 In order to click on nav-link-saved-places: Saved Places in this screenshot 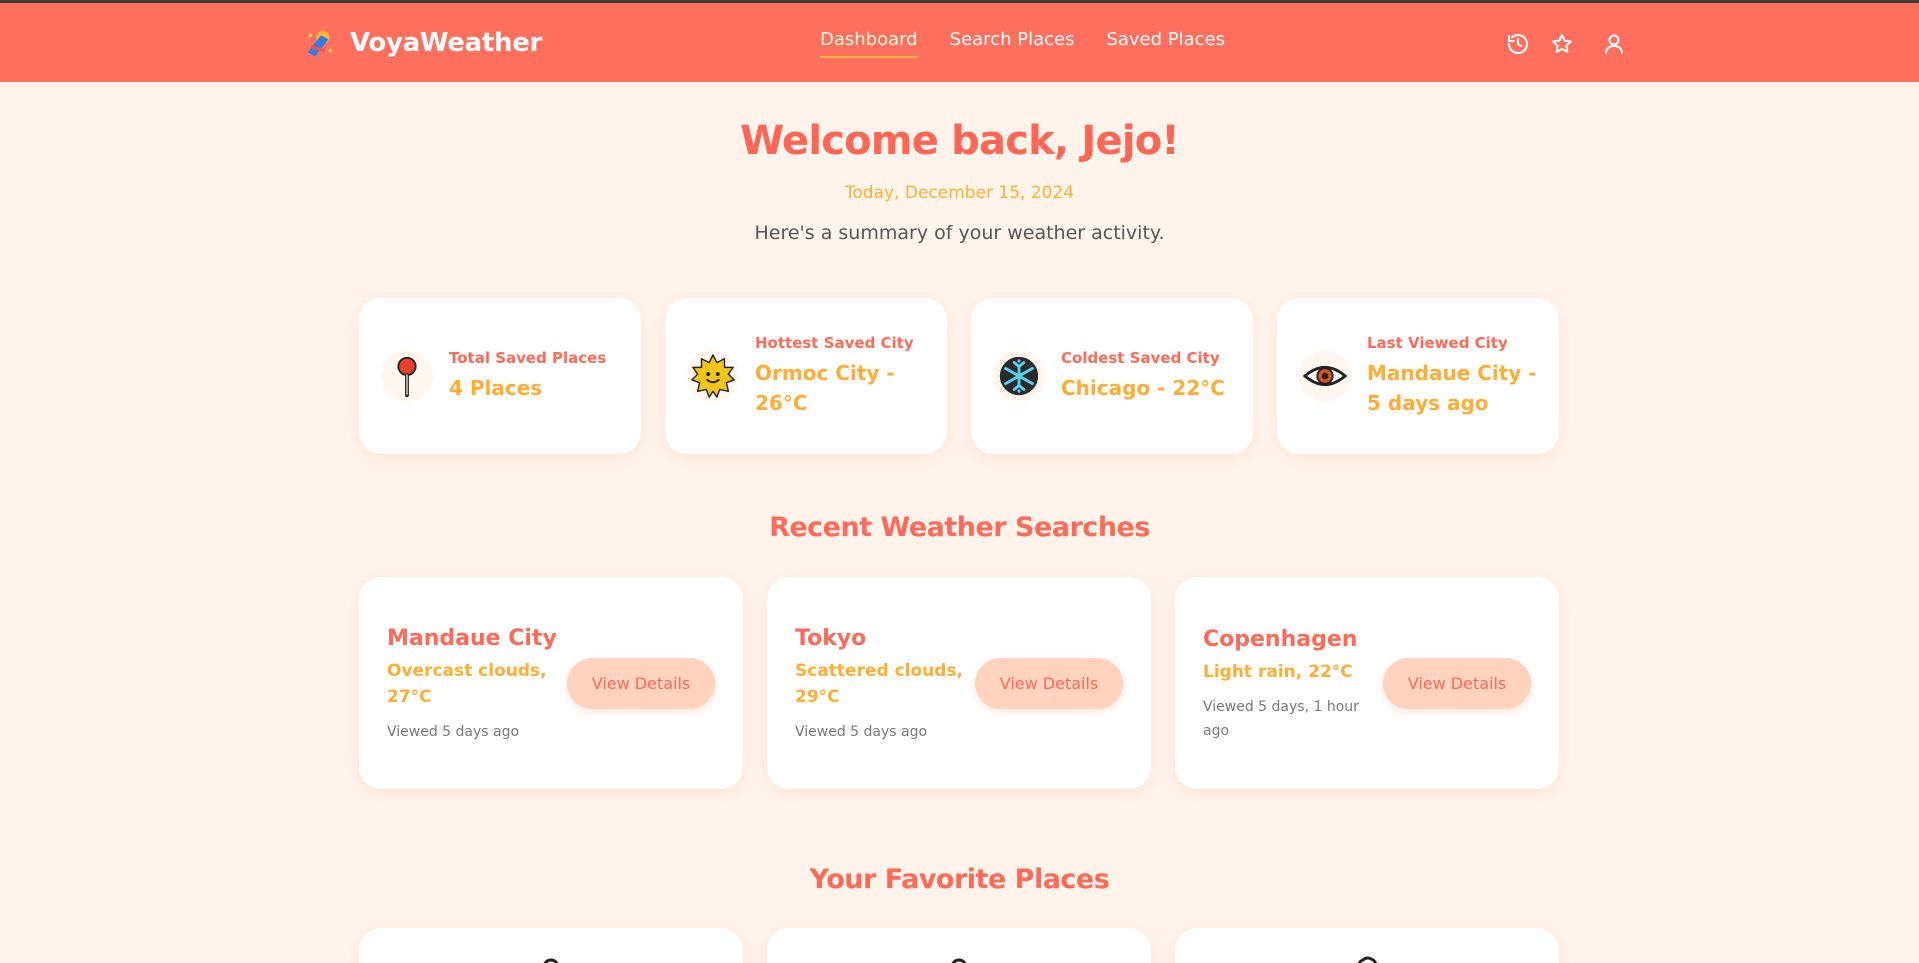, I will do `click(1165, 43)`.